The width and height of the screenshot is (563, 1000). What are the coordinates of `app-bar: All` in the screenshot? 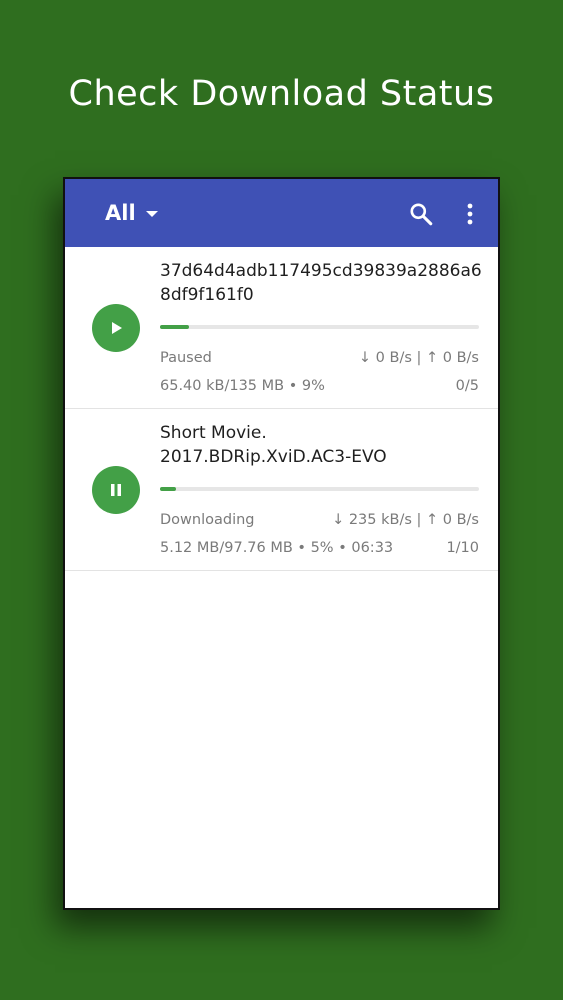 It's located at (281, 213).